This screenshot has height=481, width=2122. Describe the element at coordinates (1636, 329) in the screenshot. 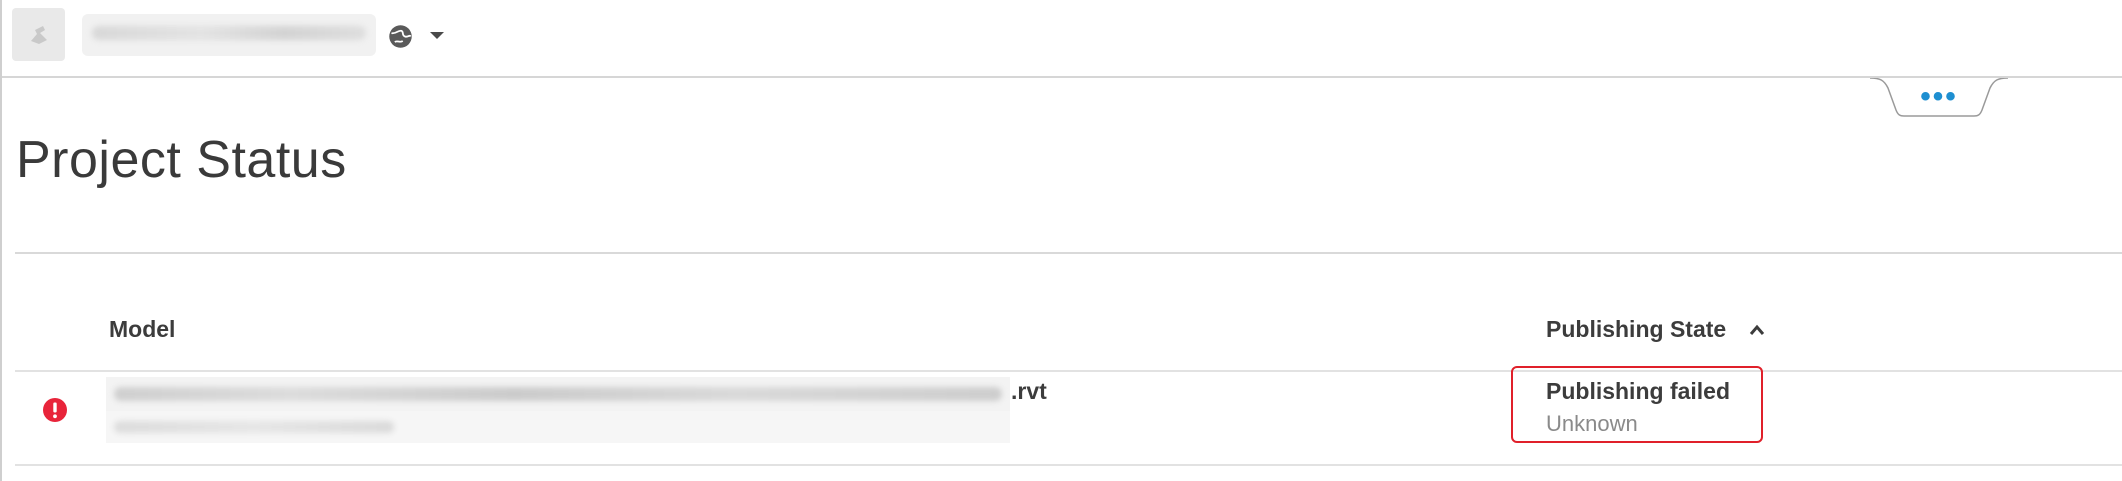

I see `column-header-publishing-state-label: Publishing State` at that location.